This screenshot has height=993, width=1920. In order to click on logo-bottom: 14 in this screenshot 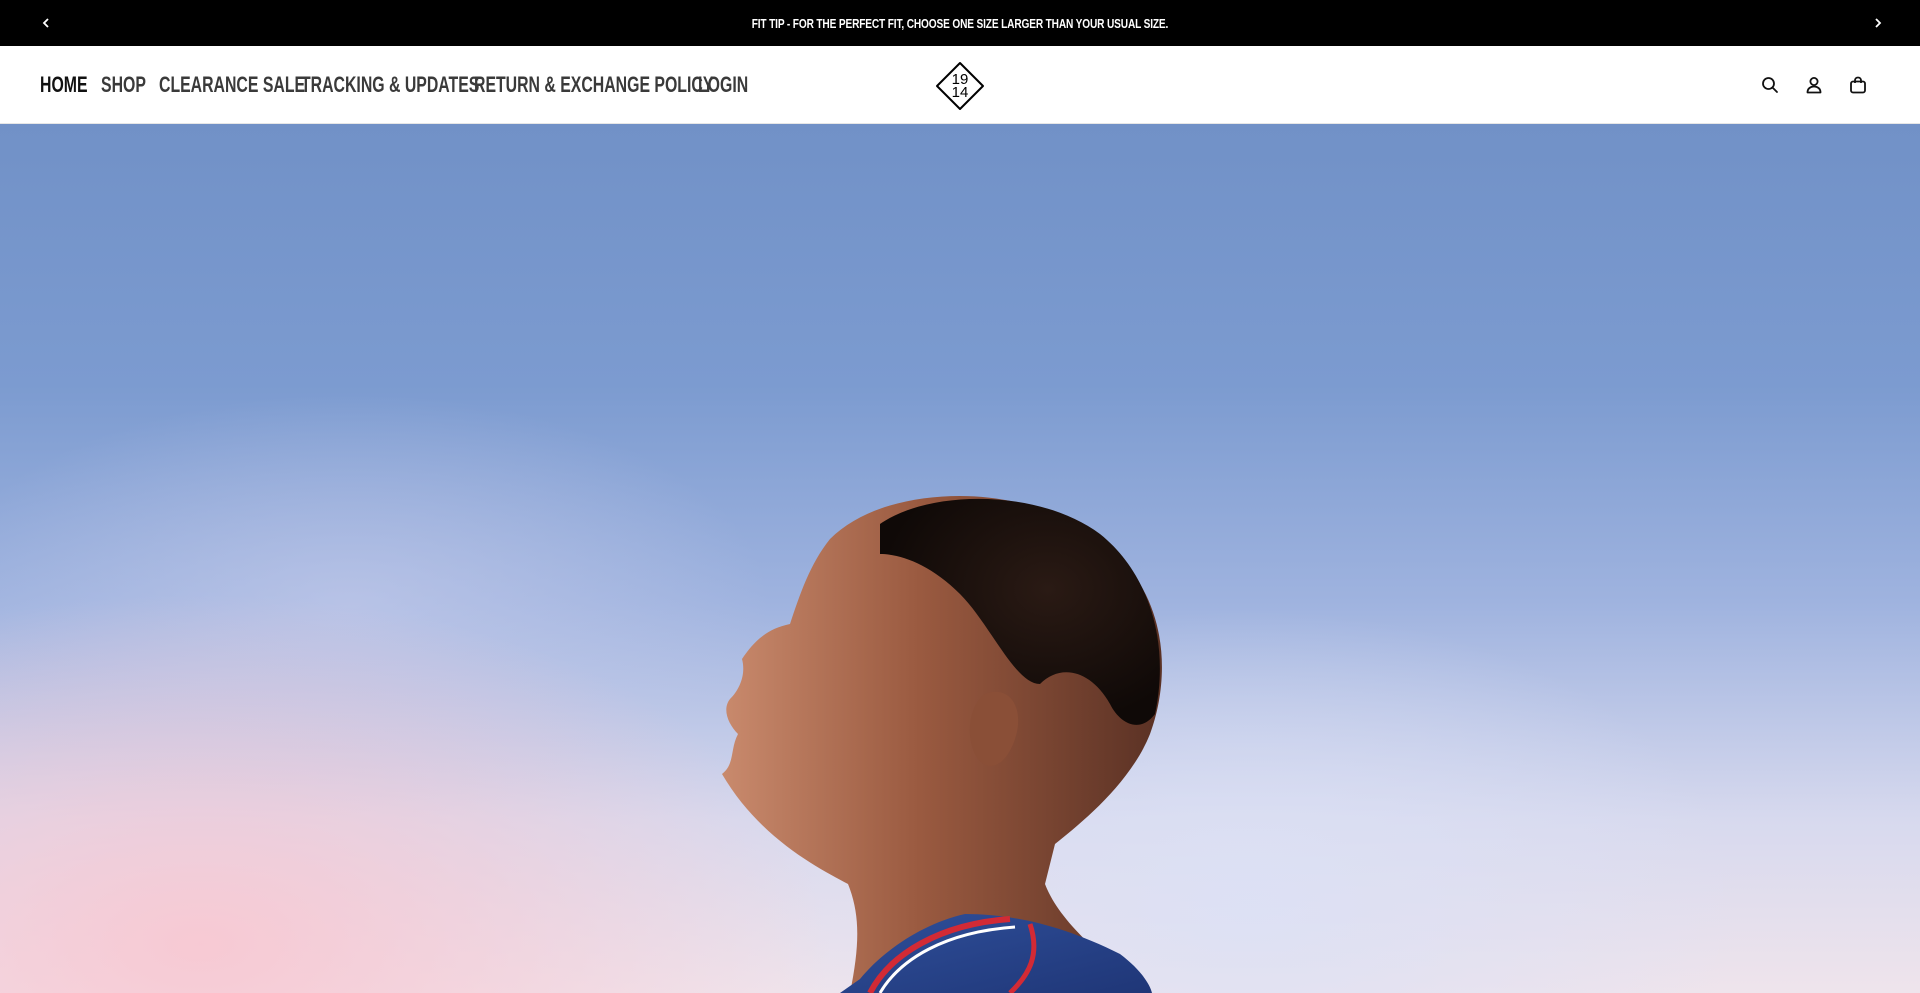, I will do `click(960, 92)`.